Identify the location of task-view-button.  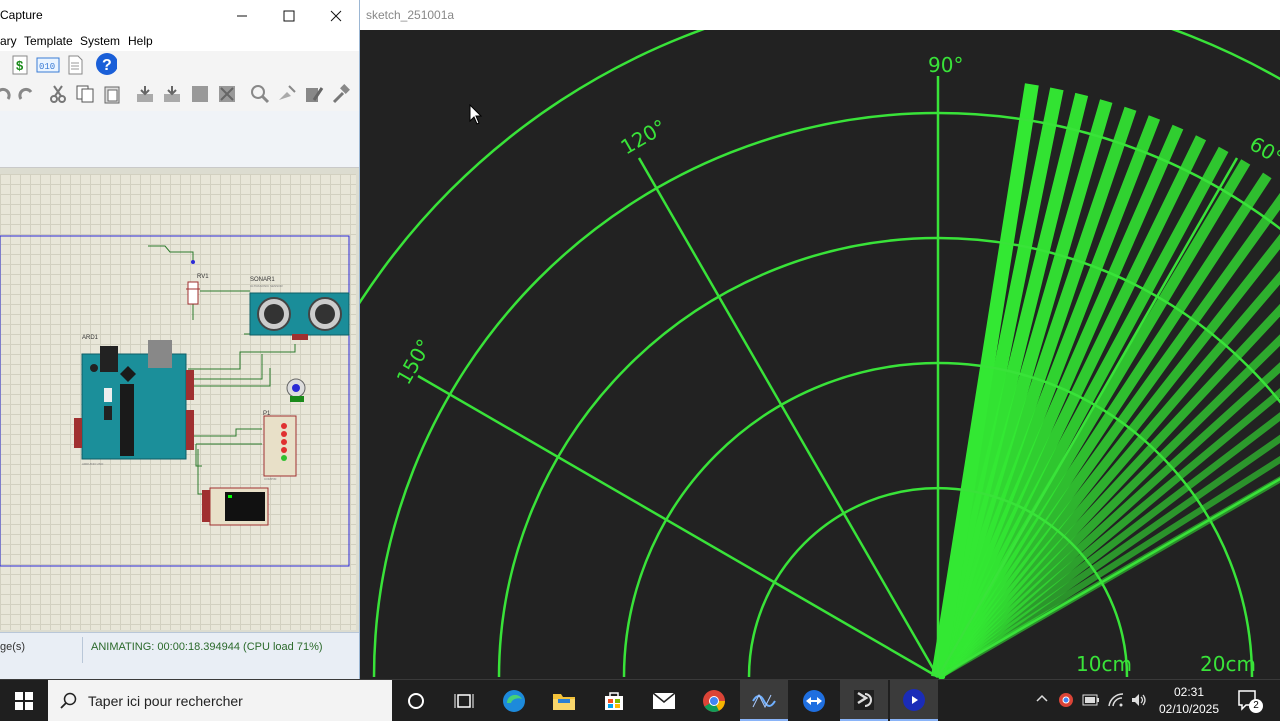
(464, 700).